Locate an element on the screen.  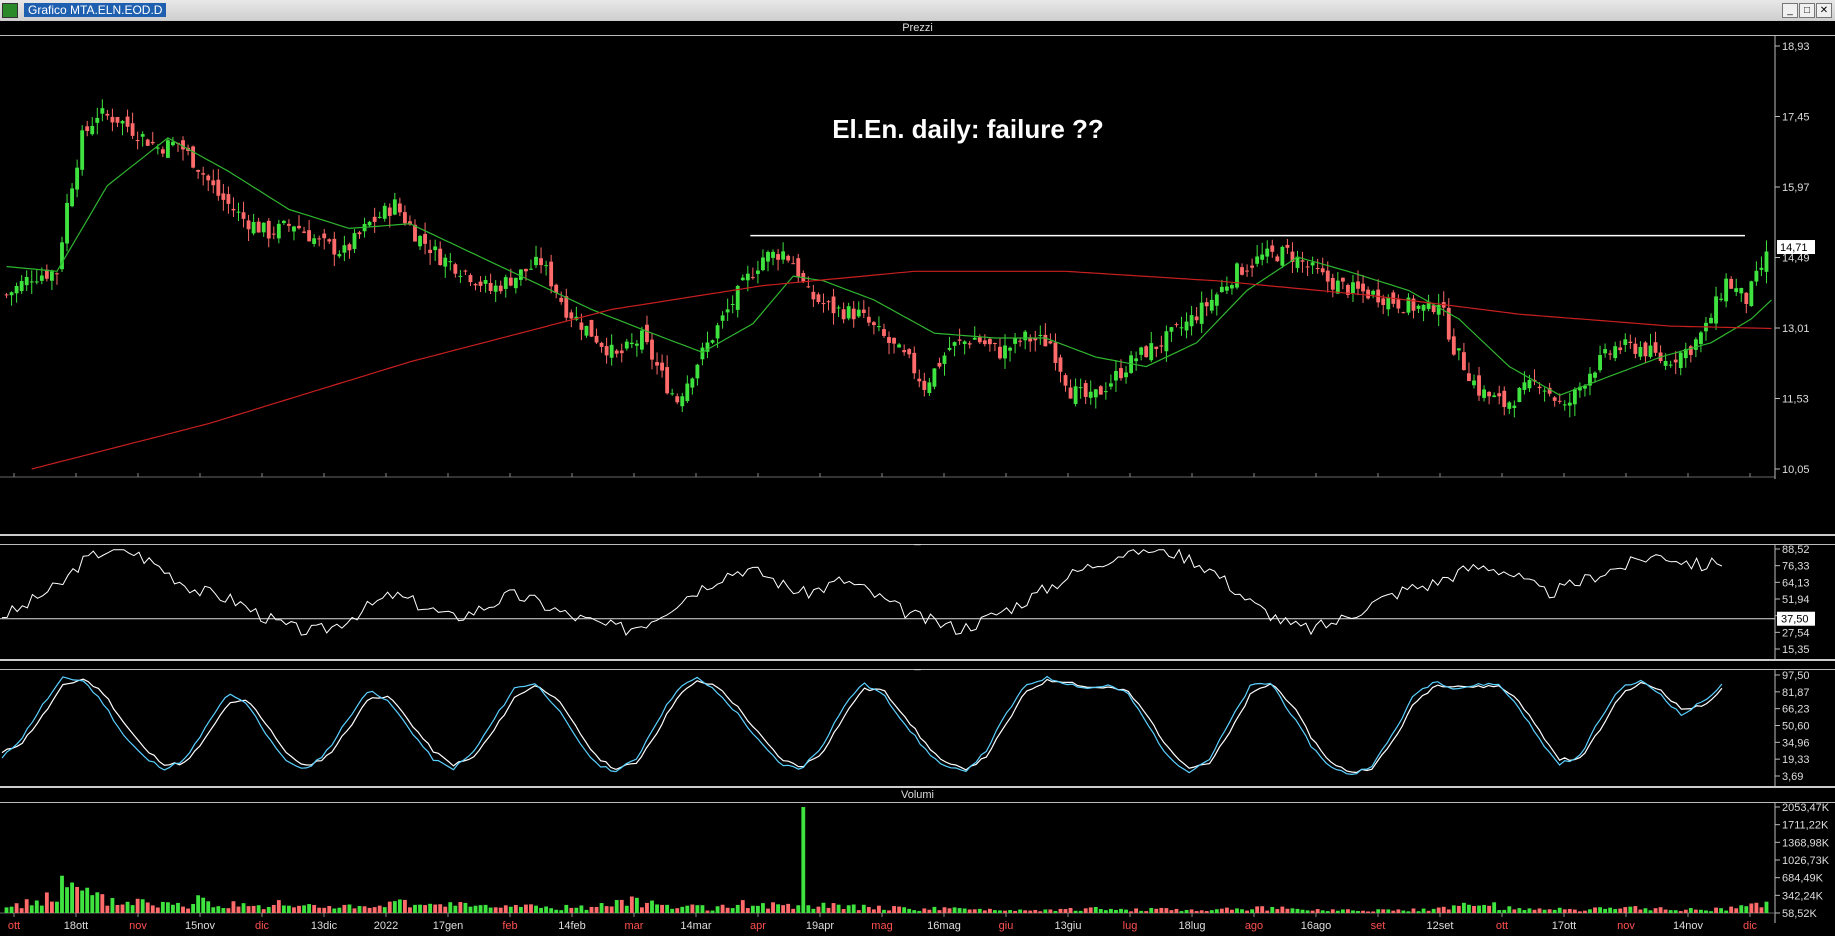
vol-y-tick-label: 684,49K is located at coordinates (1803, 879).